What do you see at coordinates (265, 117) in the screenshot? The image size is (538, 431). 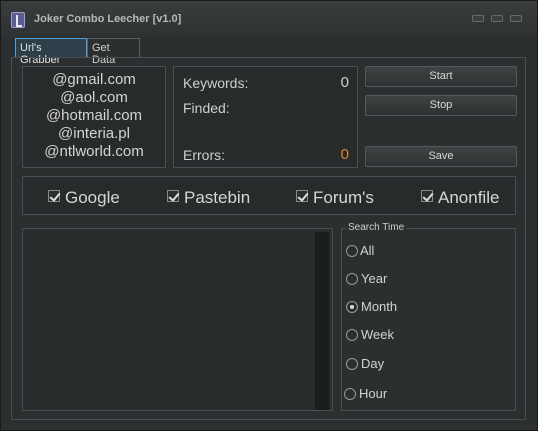 I see `stats-panel: Keywords: 0 Finded: Errors: 0` at bounding box center [265, 117].